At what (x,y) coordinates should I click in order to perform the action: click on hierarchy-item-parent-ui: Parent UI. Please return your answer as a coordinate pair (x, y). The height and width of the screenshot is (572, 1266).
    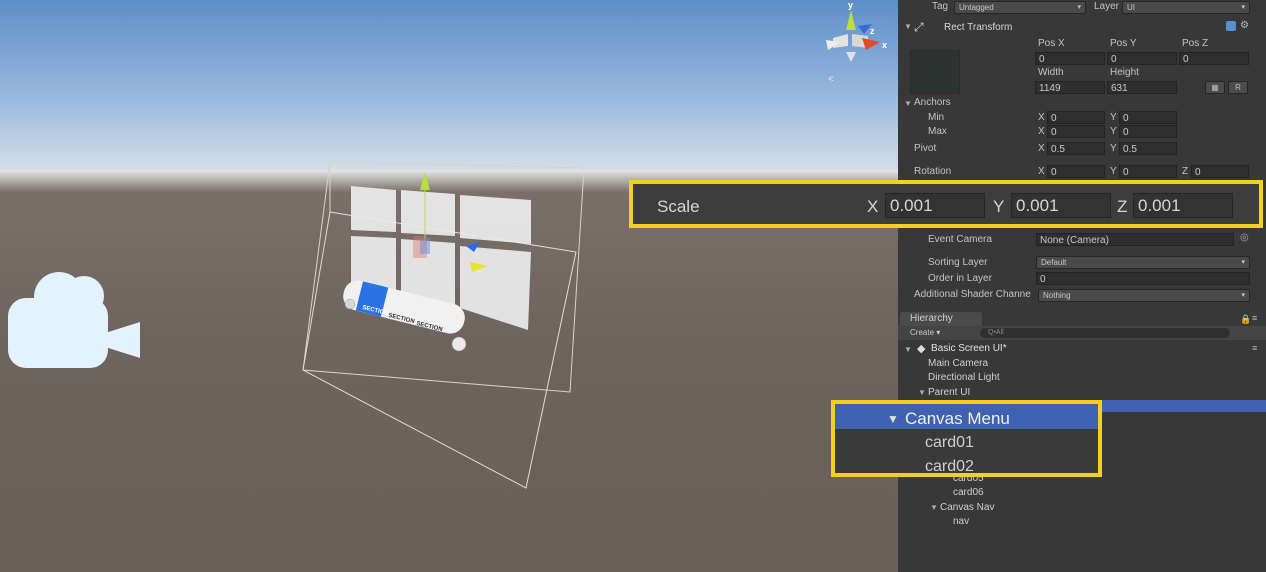
    Looking at the image, I should click on (949, 392).